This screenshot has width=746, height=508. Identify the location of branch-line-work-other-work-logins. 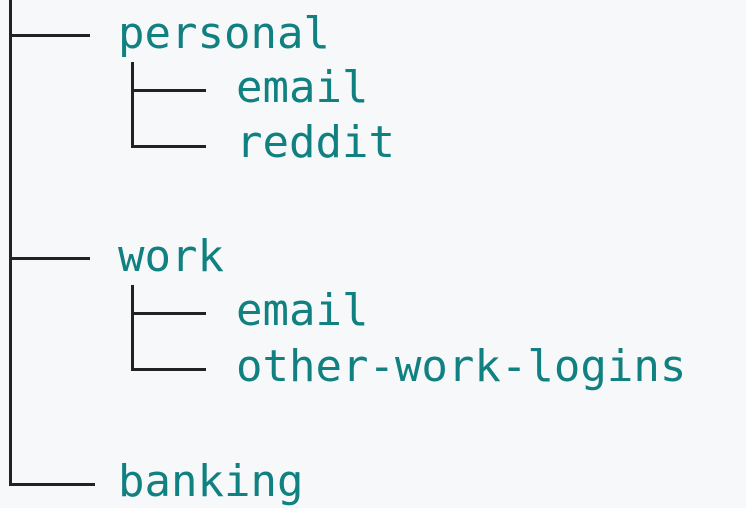
(168, 369).